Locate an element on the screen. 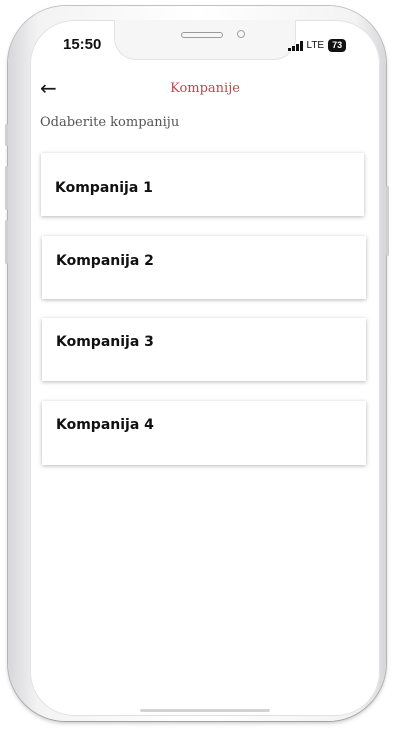  signal-icon is located at coordinates (295, 45).